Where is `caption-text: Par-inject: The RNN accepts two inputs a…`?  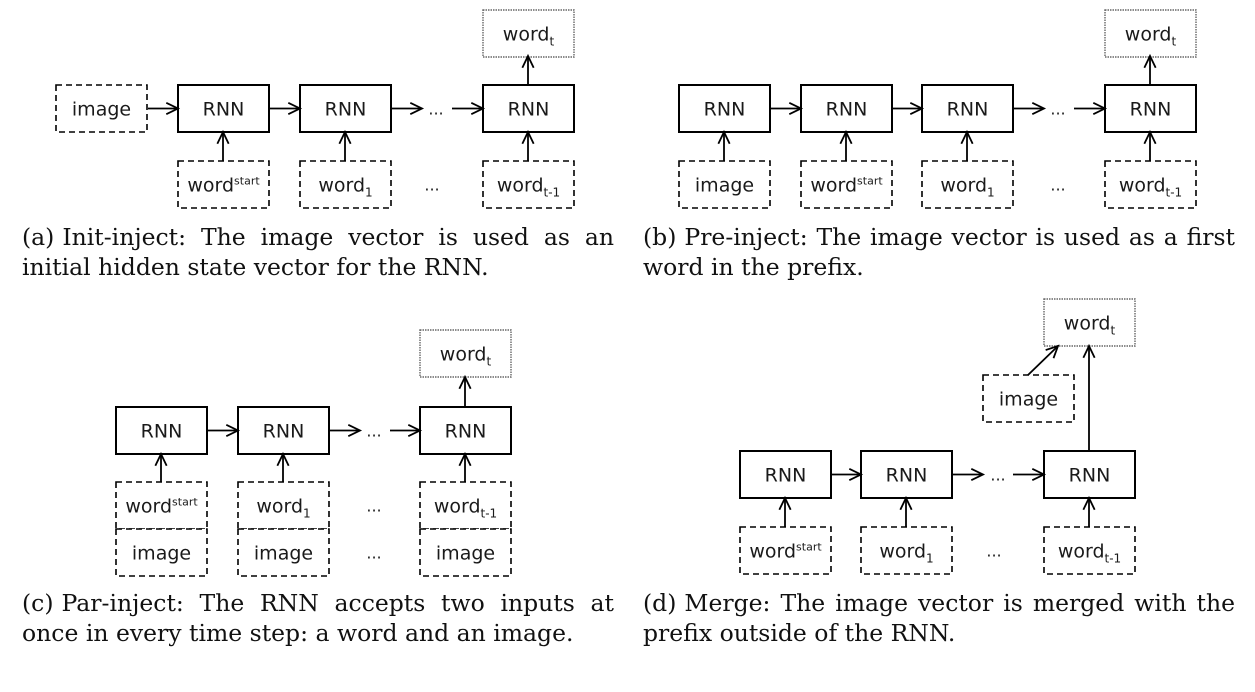
caption-text: Par-inject: The RNN accepts two inputs a… is located at coordinates (318, 618).